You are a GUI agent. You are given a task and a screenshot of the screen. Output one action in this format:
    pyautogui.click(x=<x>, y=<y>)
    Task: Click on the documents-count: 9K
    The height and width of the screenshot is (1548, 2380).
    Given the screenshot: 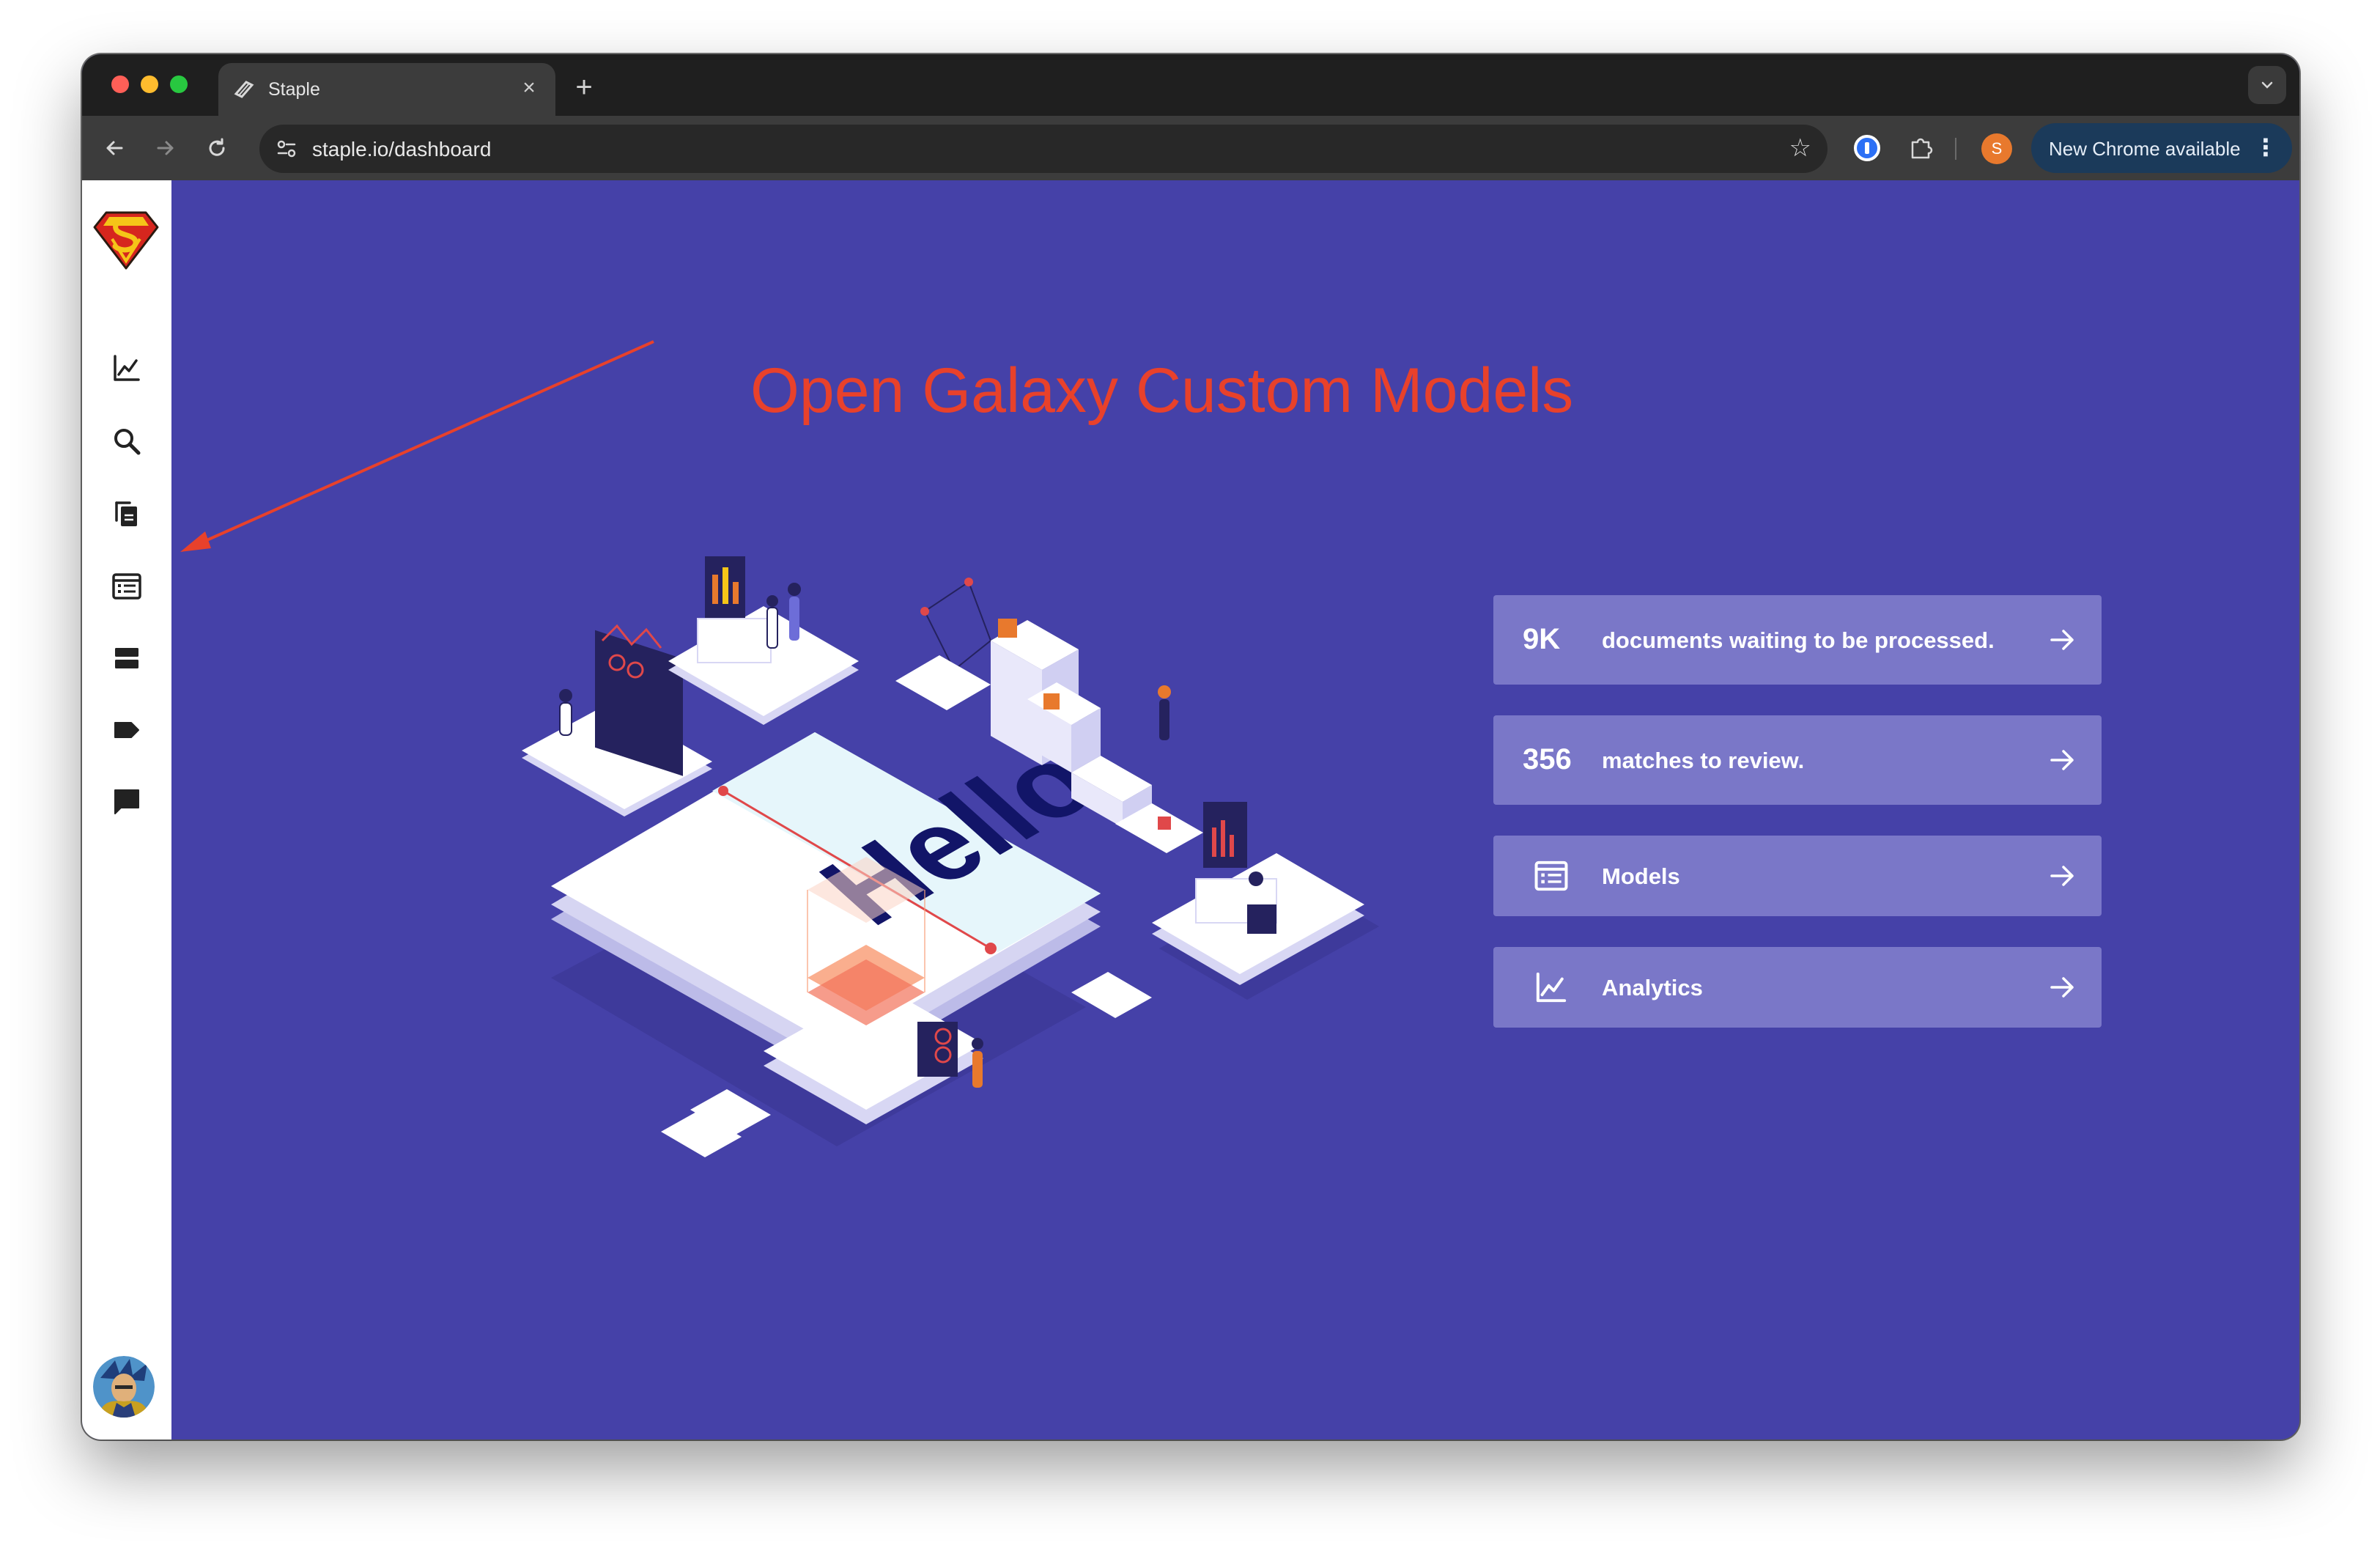 What is the action you would take?
    pyautogui.click(x=1542, y=639)
    